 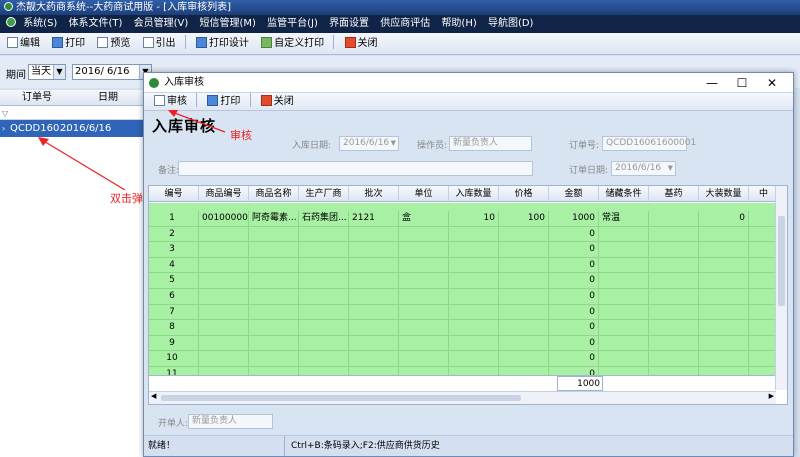 What do you see at coordinates (227, 23) in the screenshot?
I see `menu-sms: 短信管理(M)` at bounding box center [227, 23].